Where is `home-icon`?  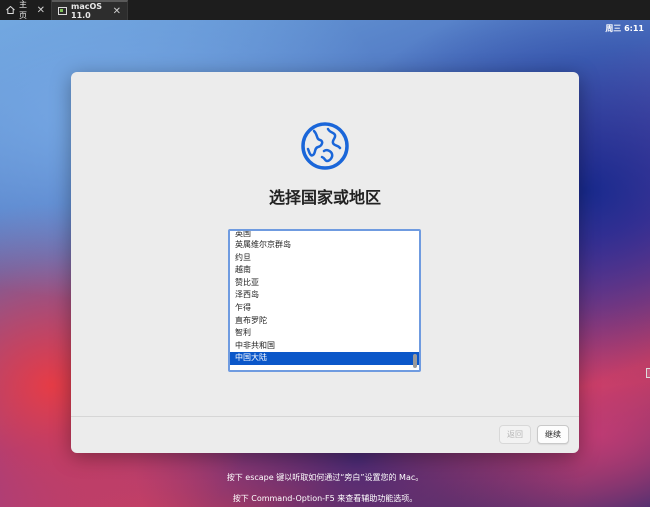 home-icon is located at coordinates (10, 10).